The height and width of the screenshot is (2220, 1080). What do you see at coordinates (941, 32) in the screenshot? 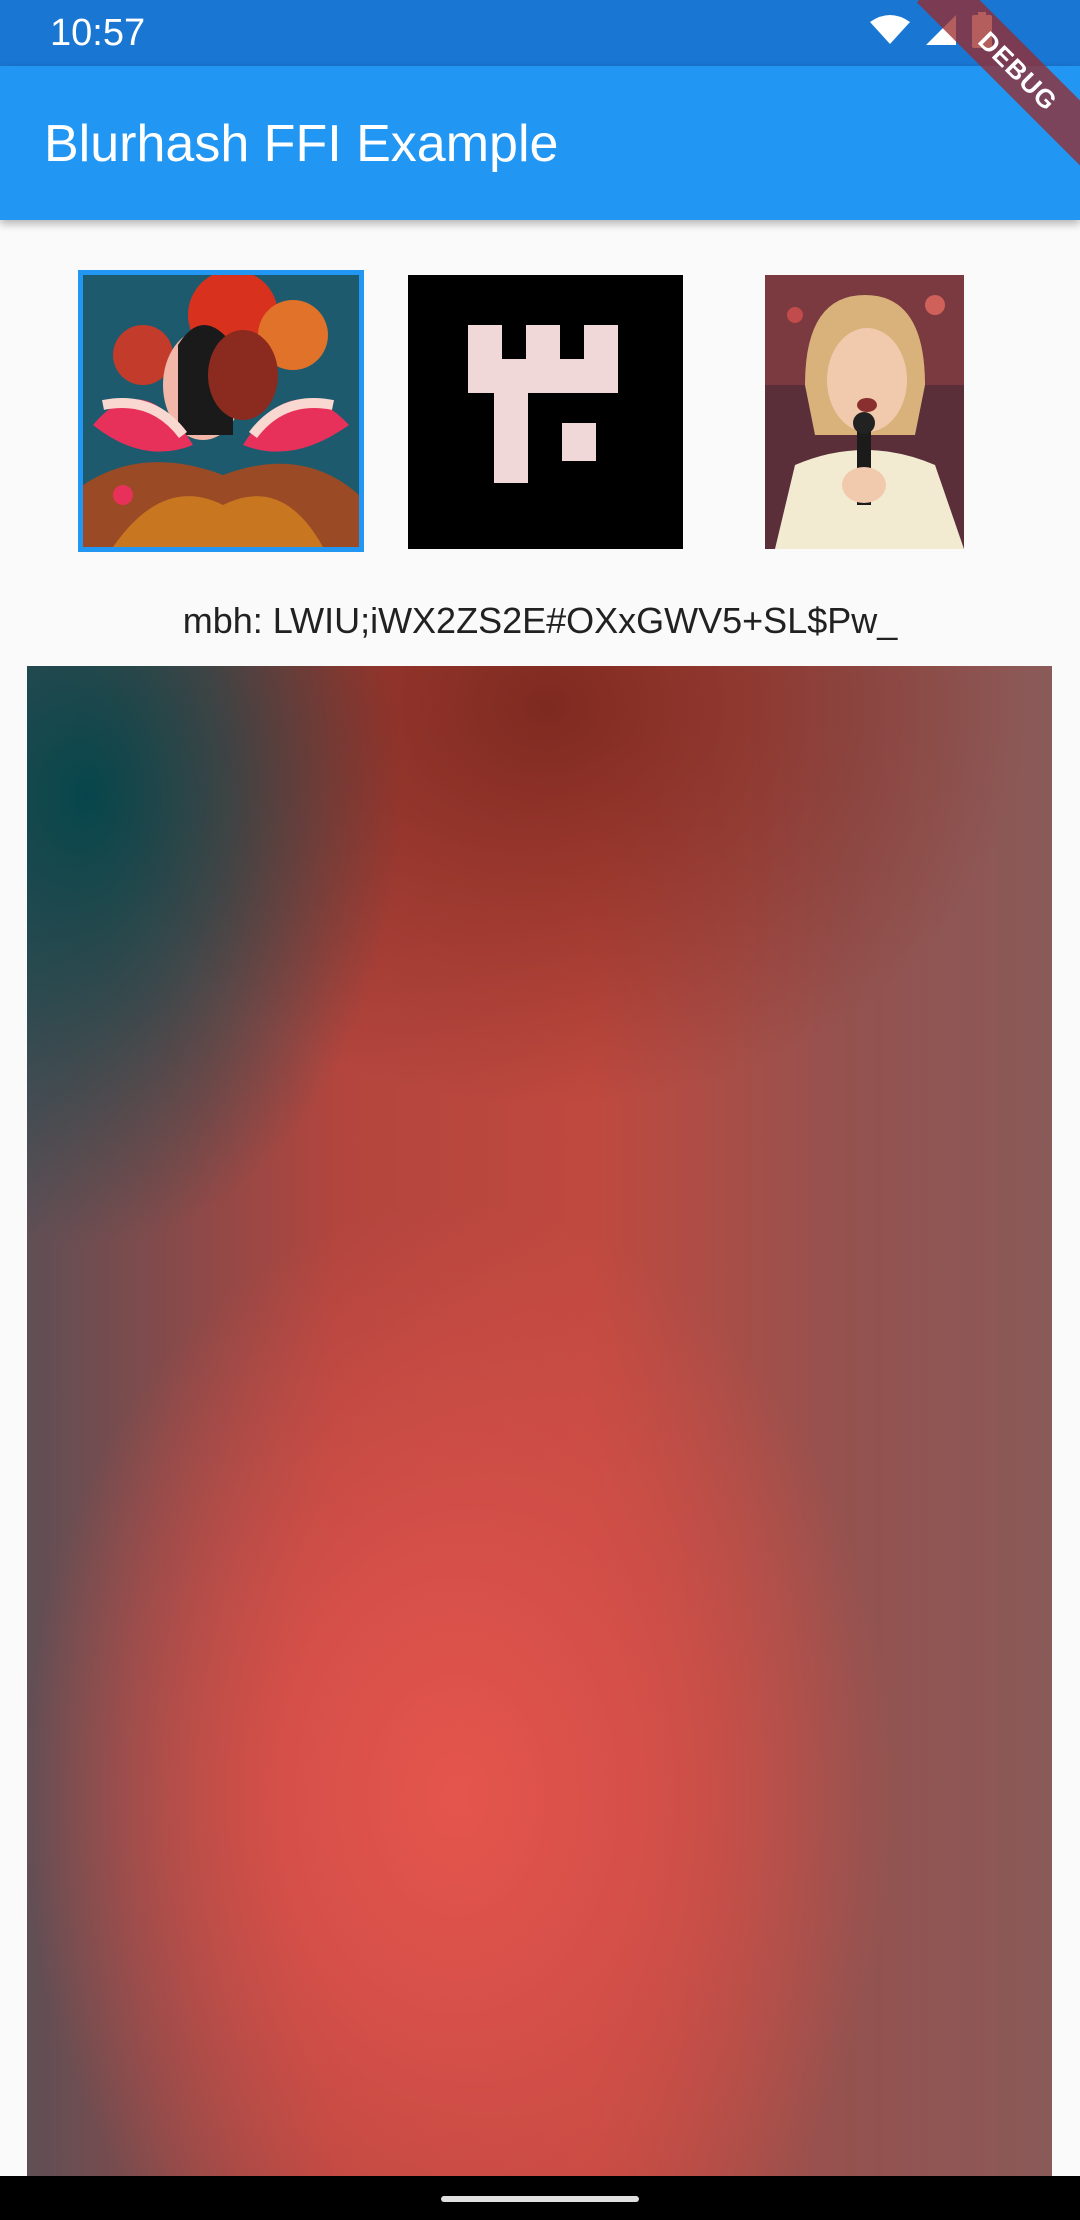
I see `signal-icon` at bounding box center [941, 32].